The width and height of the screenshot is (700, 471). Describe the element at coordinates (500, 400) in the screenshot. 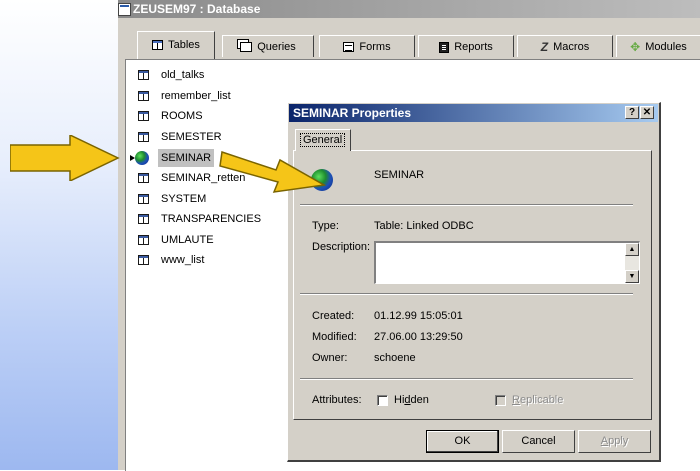

I see `replicable-checkbox` at that location.